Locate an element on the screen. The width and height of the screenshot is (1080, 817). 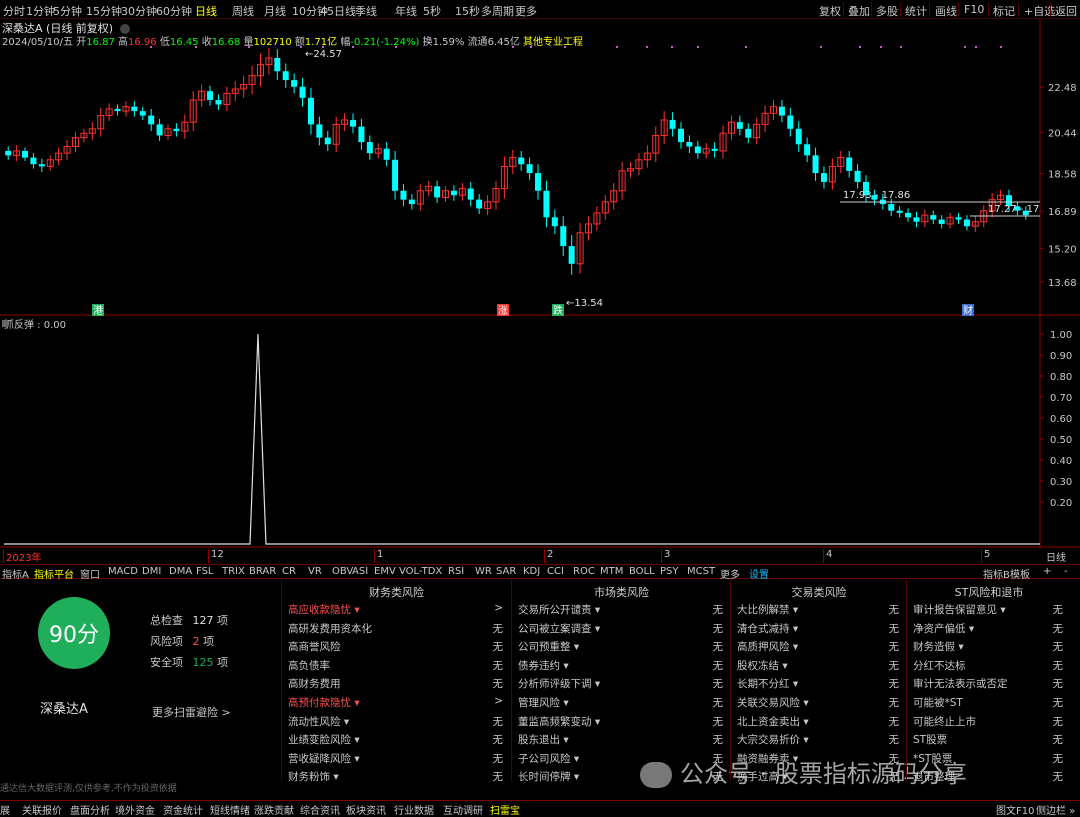
risk-item-finance: 财务粉饰 ▾ is located at coordinates (313, 776).